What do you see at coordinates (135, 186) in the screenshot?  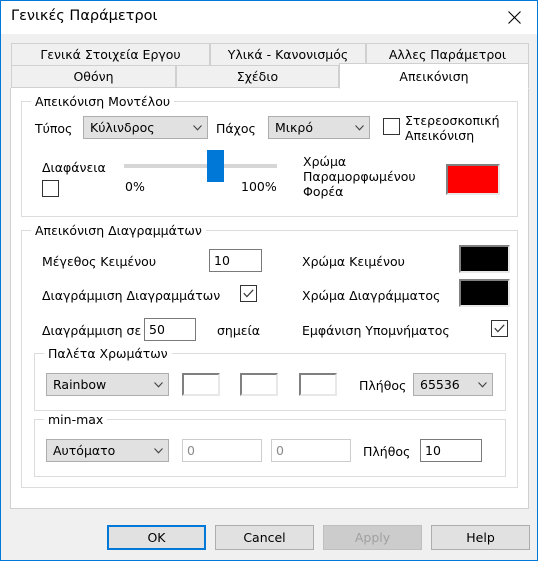 I see `slider-min-label: 0%` at bounding box center [135, 186].